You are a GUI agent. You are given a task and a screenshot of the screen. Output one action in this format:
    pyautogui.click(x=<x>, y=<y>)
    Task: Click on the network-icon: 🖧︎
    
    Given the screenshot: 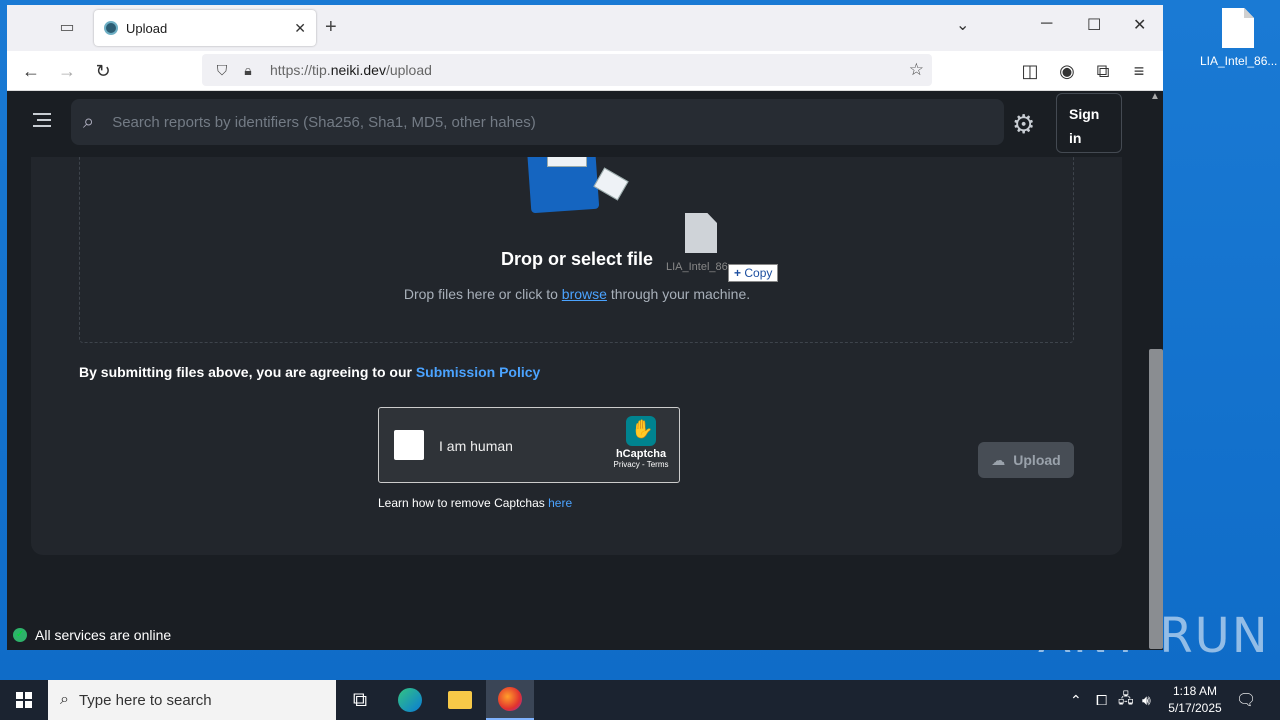 What is the action you would take?
    pyautogui.click(x=1126, y=700)
    